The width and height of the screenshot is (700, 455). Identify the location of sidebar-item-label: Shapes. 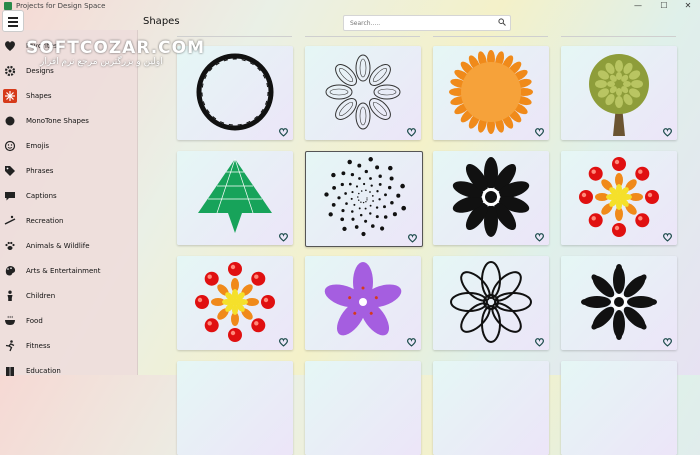
(39, 96).